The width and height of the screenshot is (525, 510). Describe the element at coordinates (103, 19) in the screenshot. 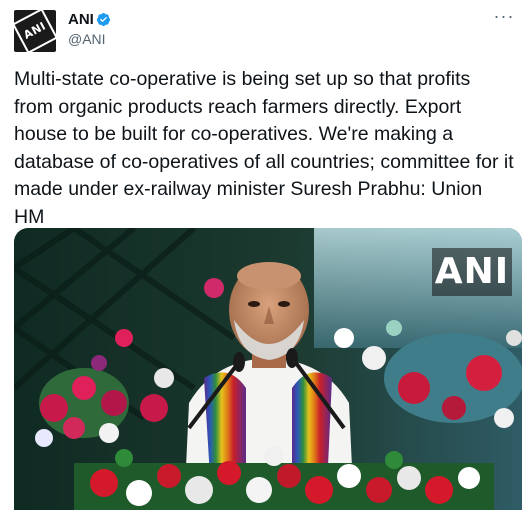

I see `verified-badge-icon` at that location.